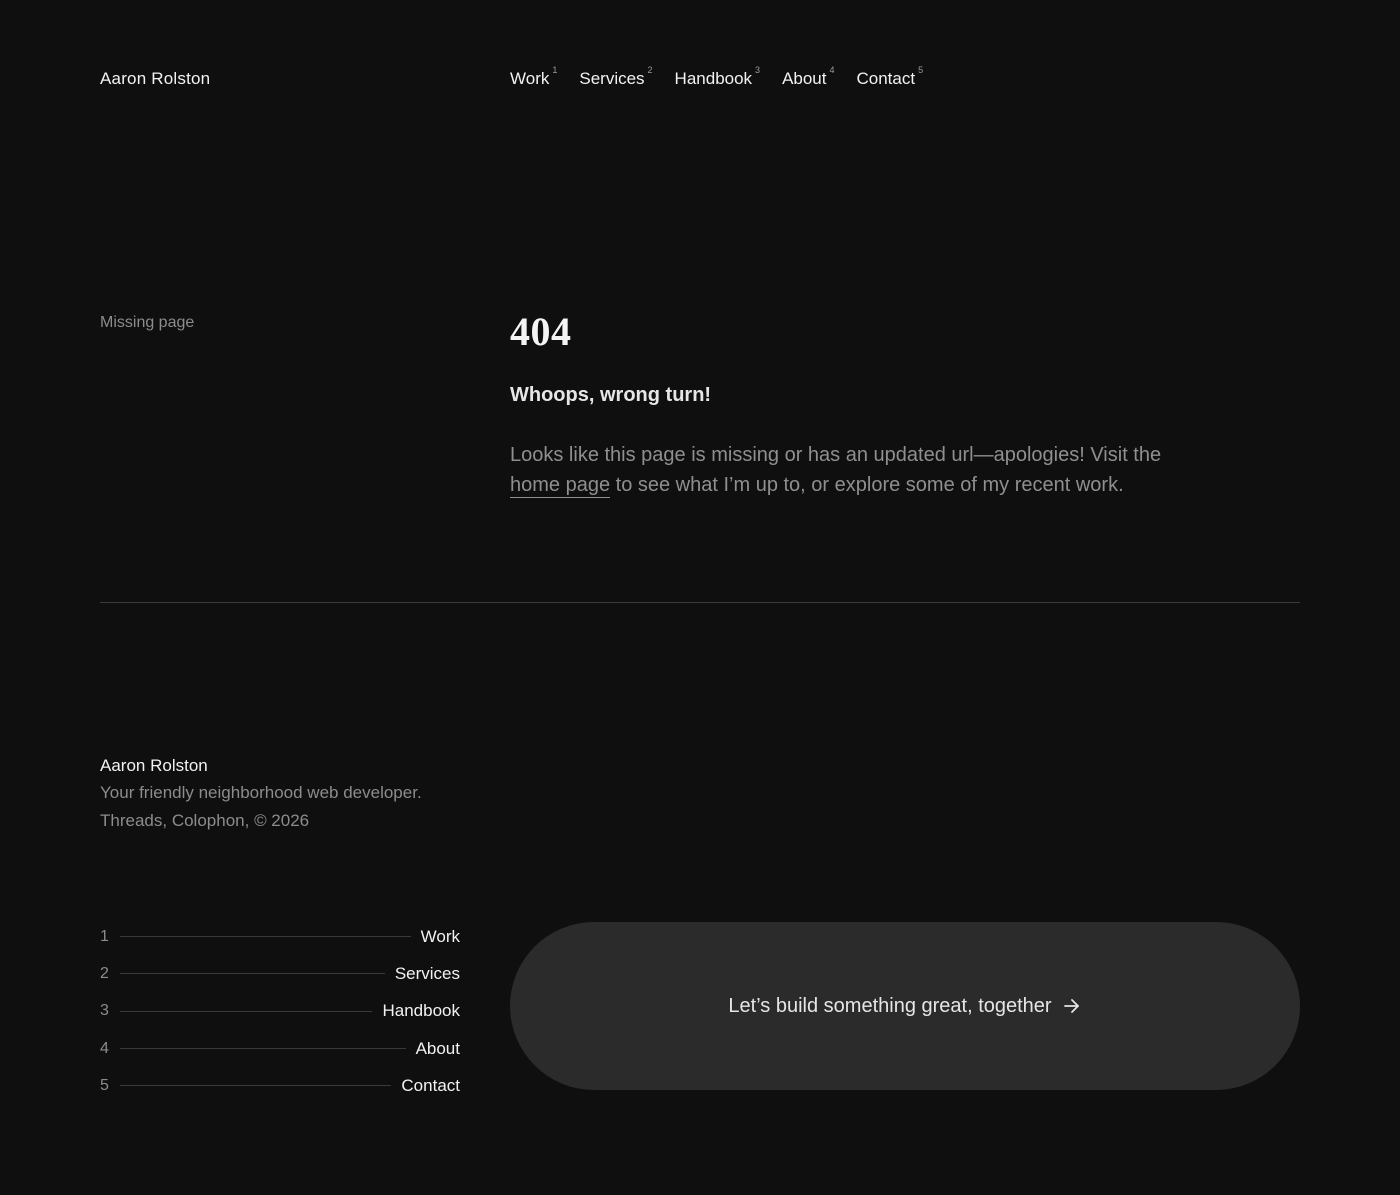 Image resolution: width=1400 pixels, height=1195 pixels. Describe the element at coordinates (530, 78) in the screenshot. I see `nav-item-label: Work` at that location.